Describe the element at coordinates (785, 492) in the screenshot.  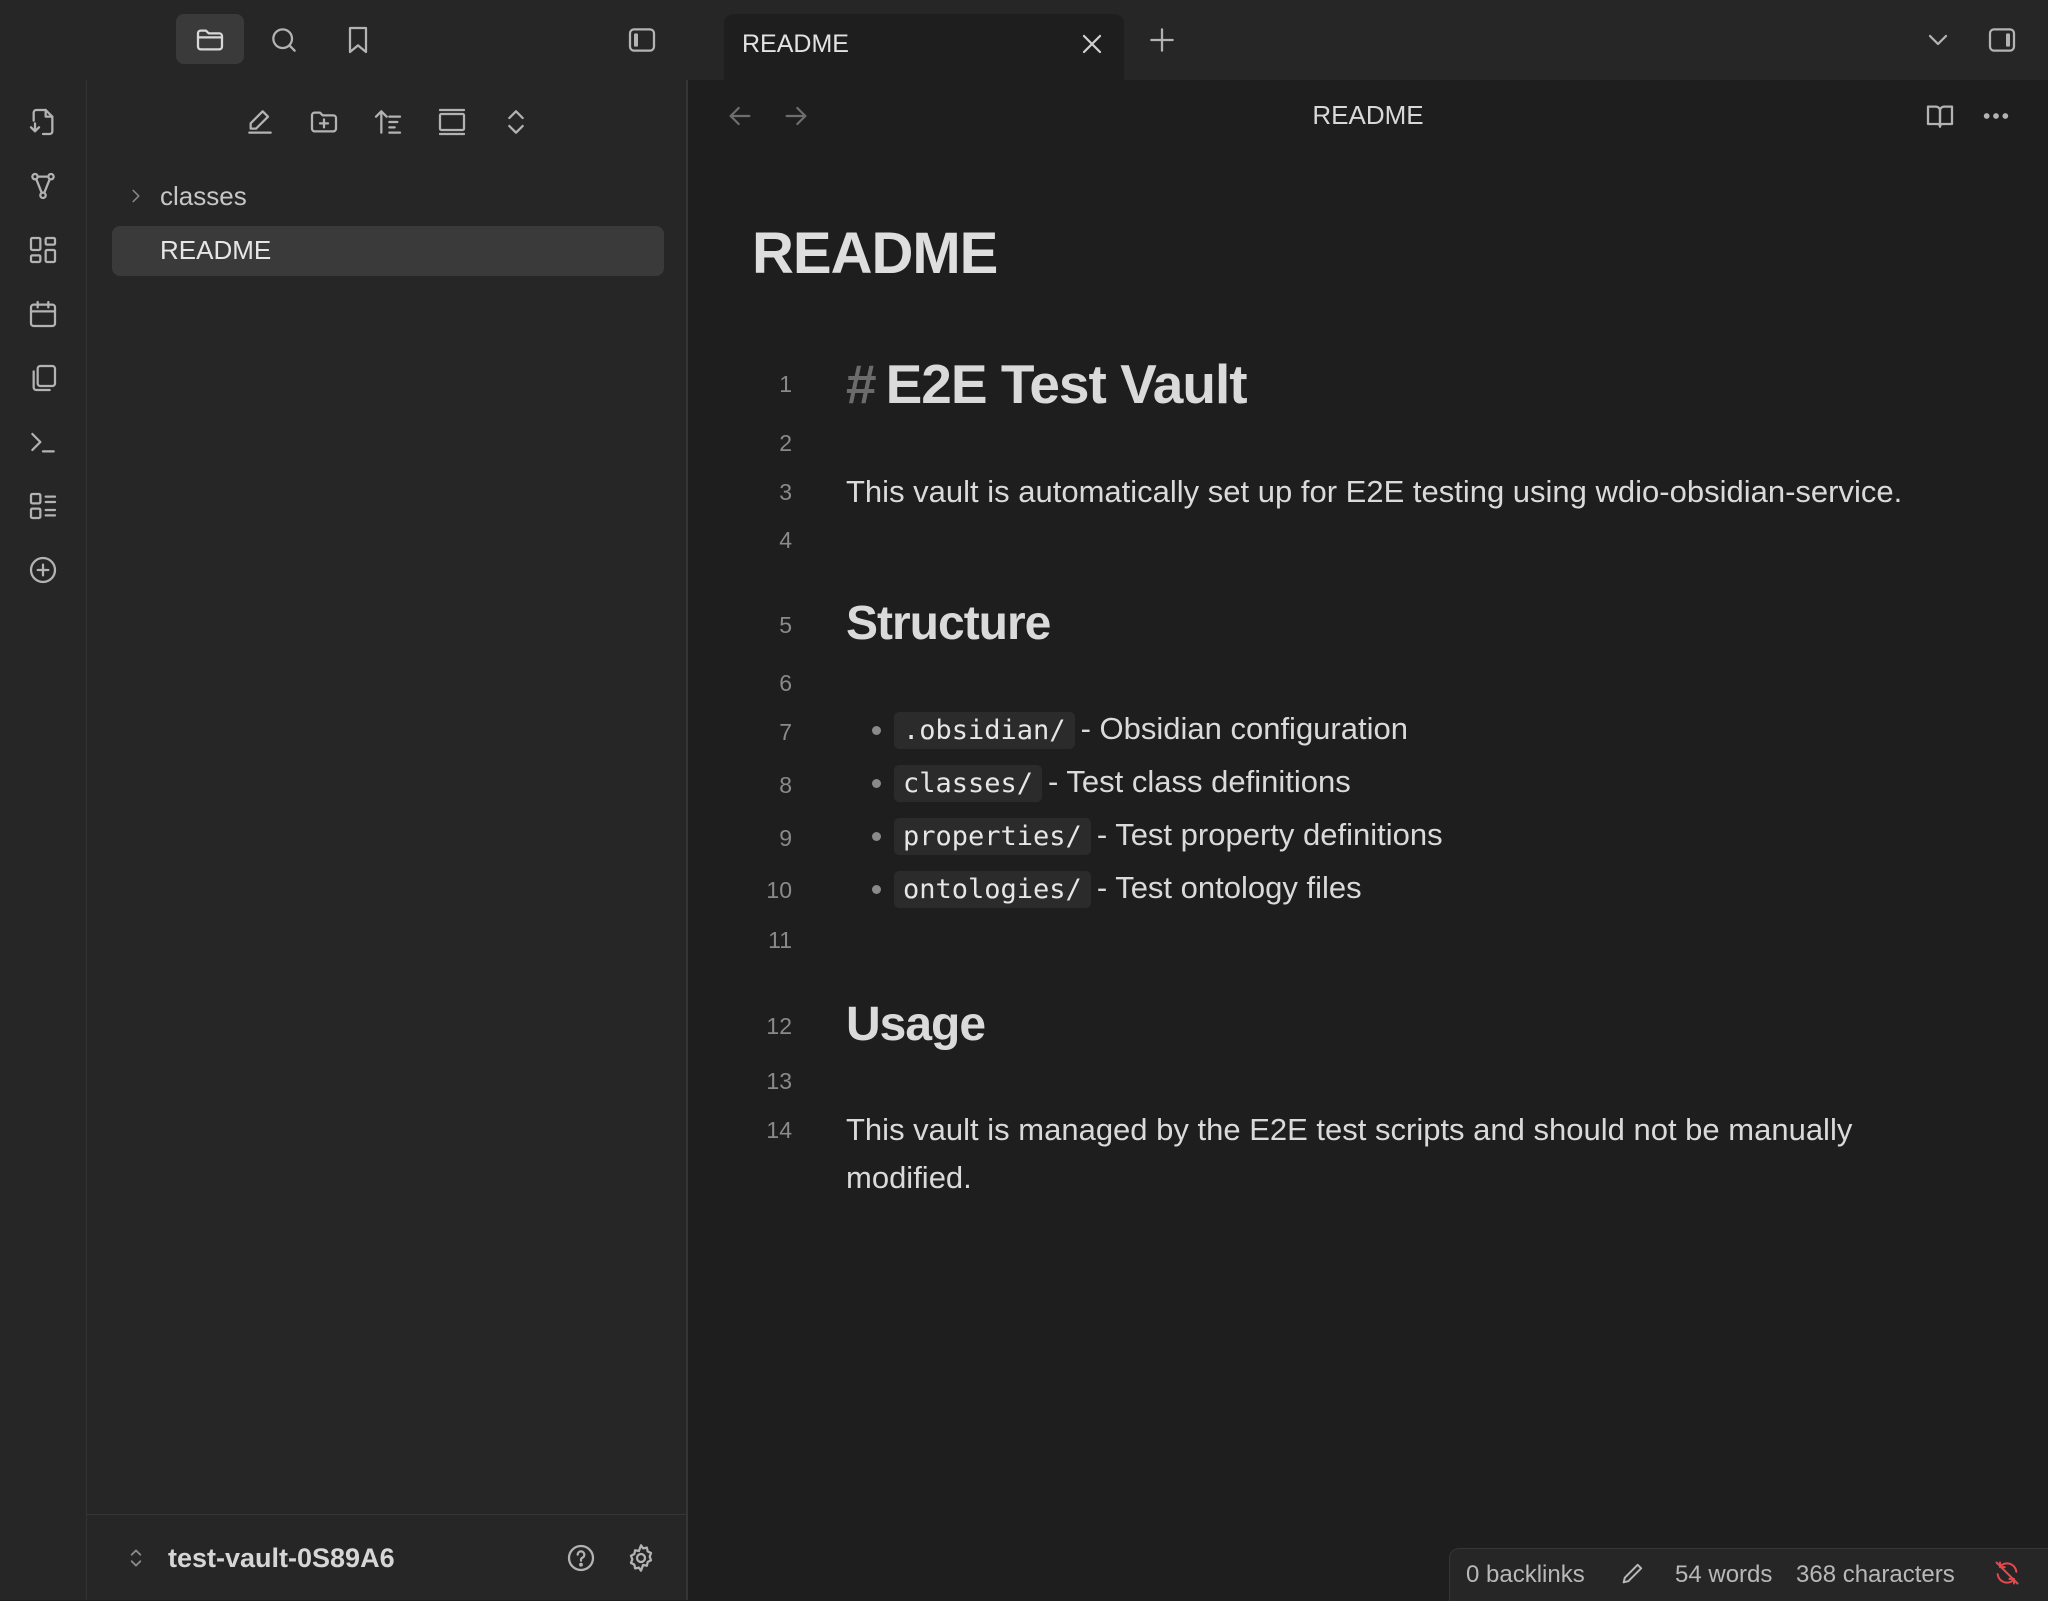
I see `line-number: 3` at that location.